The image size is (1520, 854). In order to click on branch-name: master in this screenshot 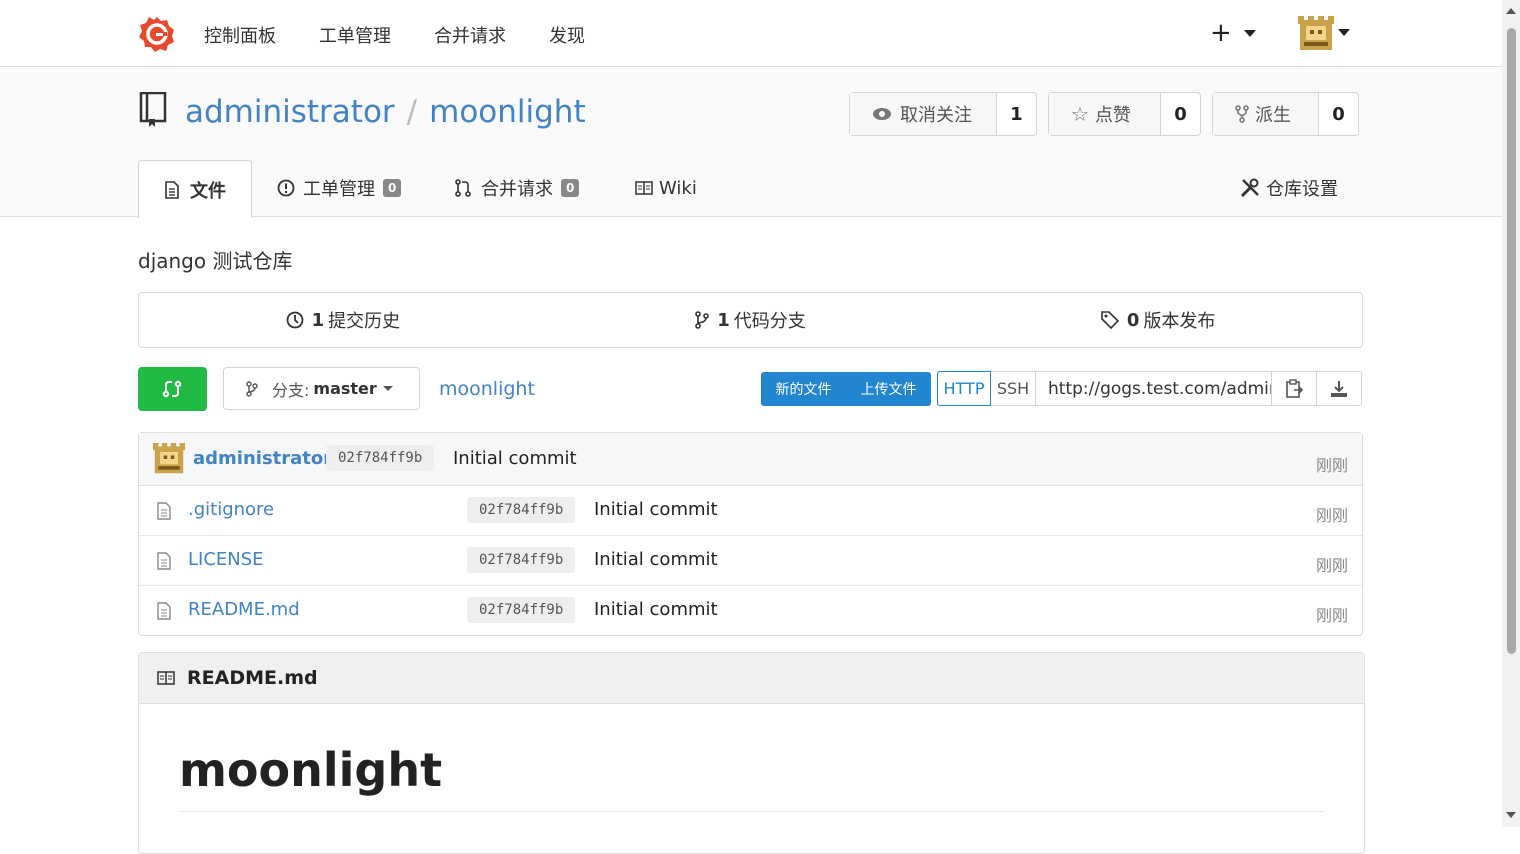, I will do `click(345, 388)`.